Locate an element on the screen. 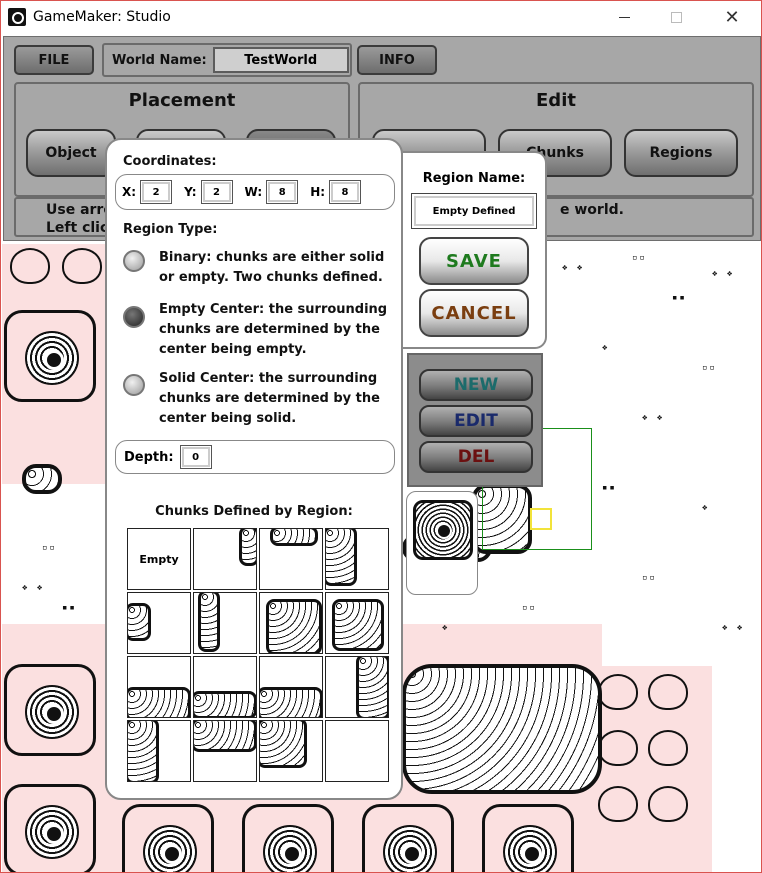 The image size is (762, 873). depth-label: Depth: is located at coordinates (149, 457).